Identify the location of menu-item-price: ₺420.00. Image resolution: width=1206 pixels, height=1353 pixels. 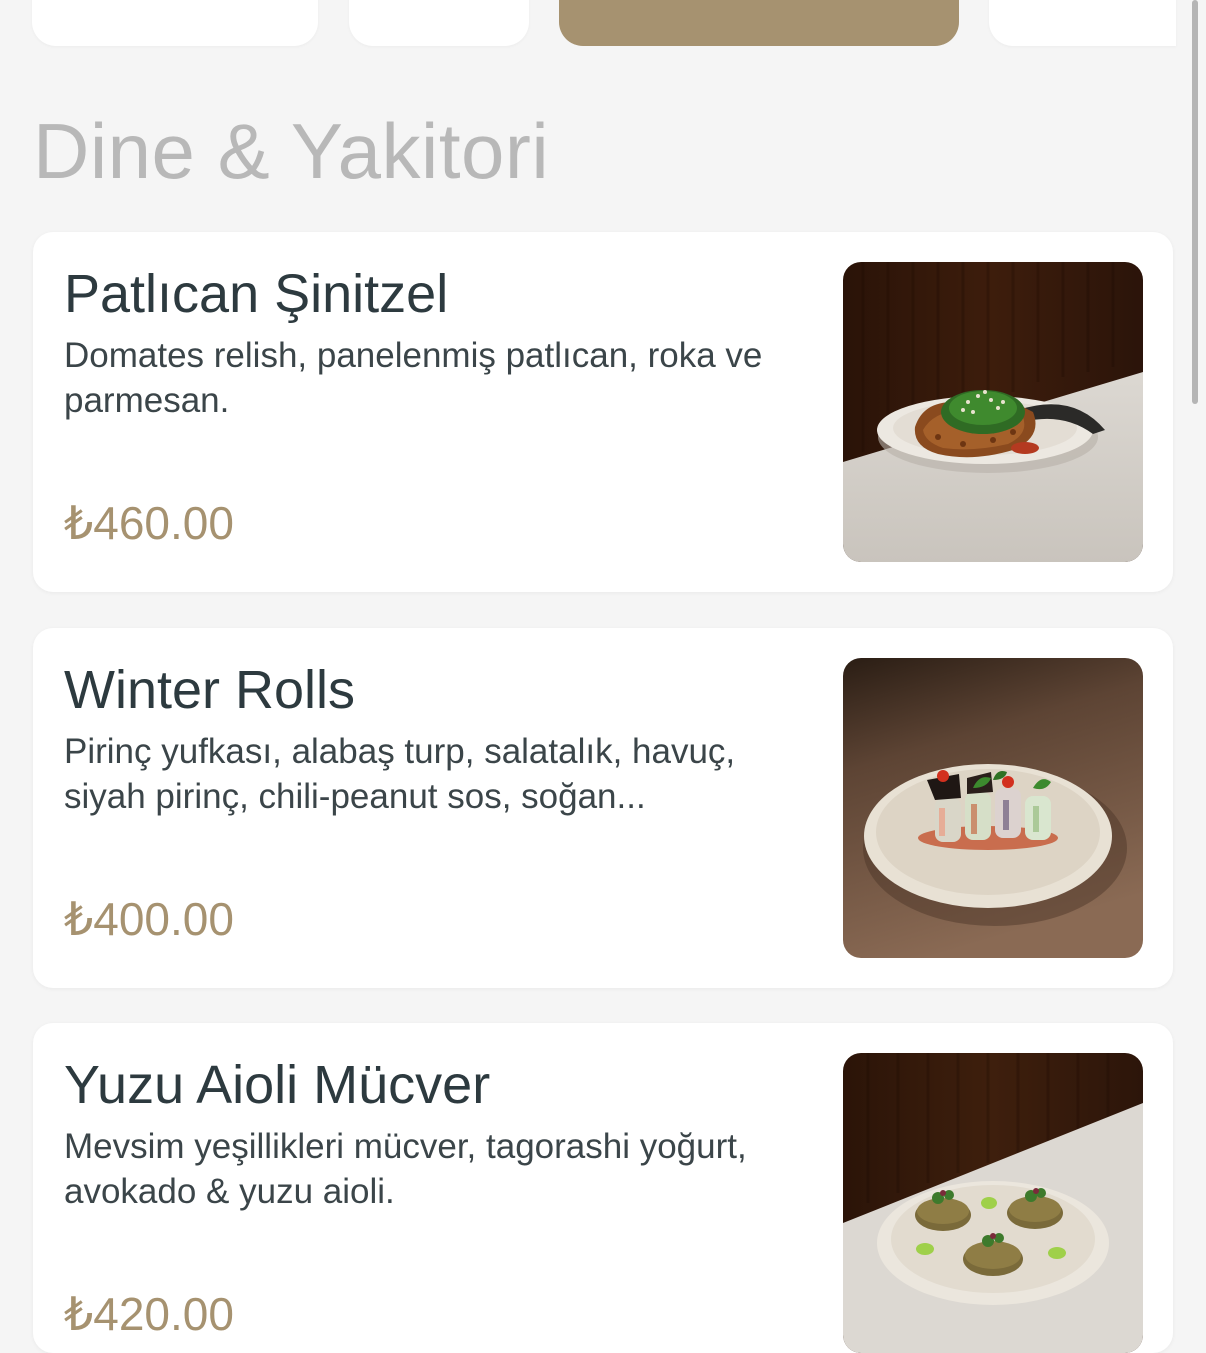
(149, 1314).